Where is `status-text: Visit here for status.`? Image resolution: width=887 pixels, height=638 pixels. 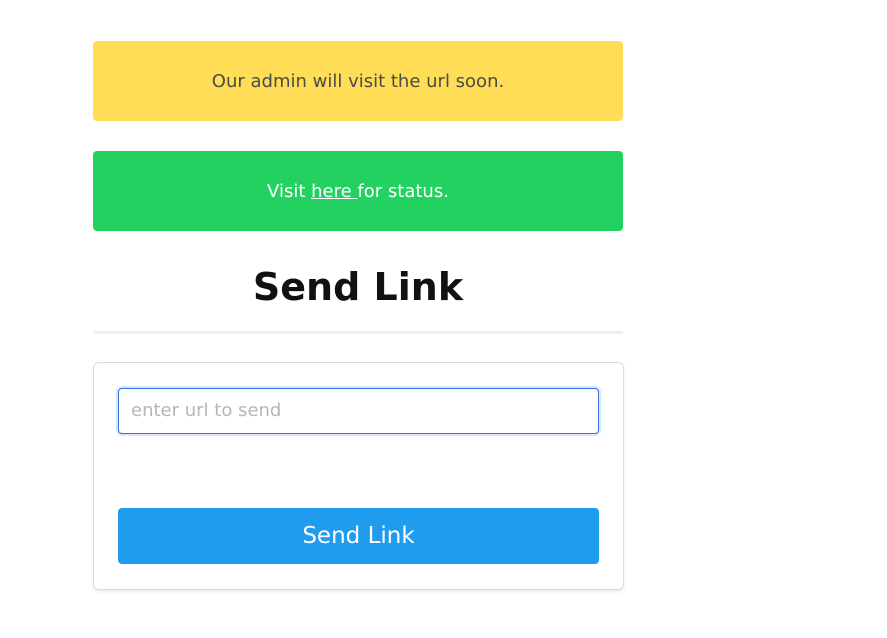
status-text: Visit here for status. is located at coordinates (358, 191).